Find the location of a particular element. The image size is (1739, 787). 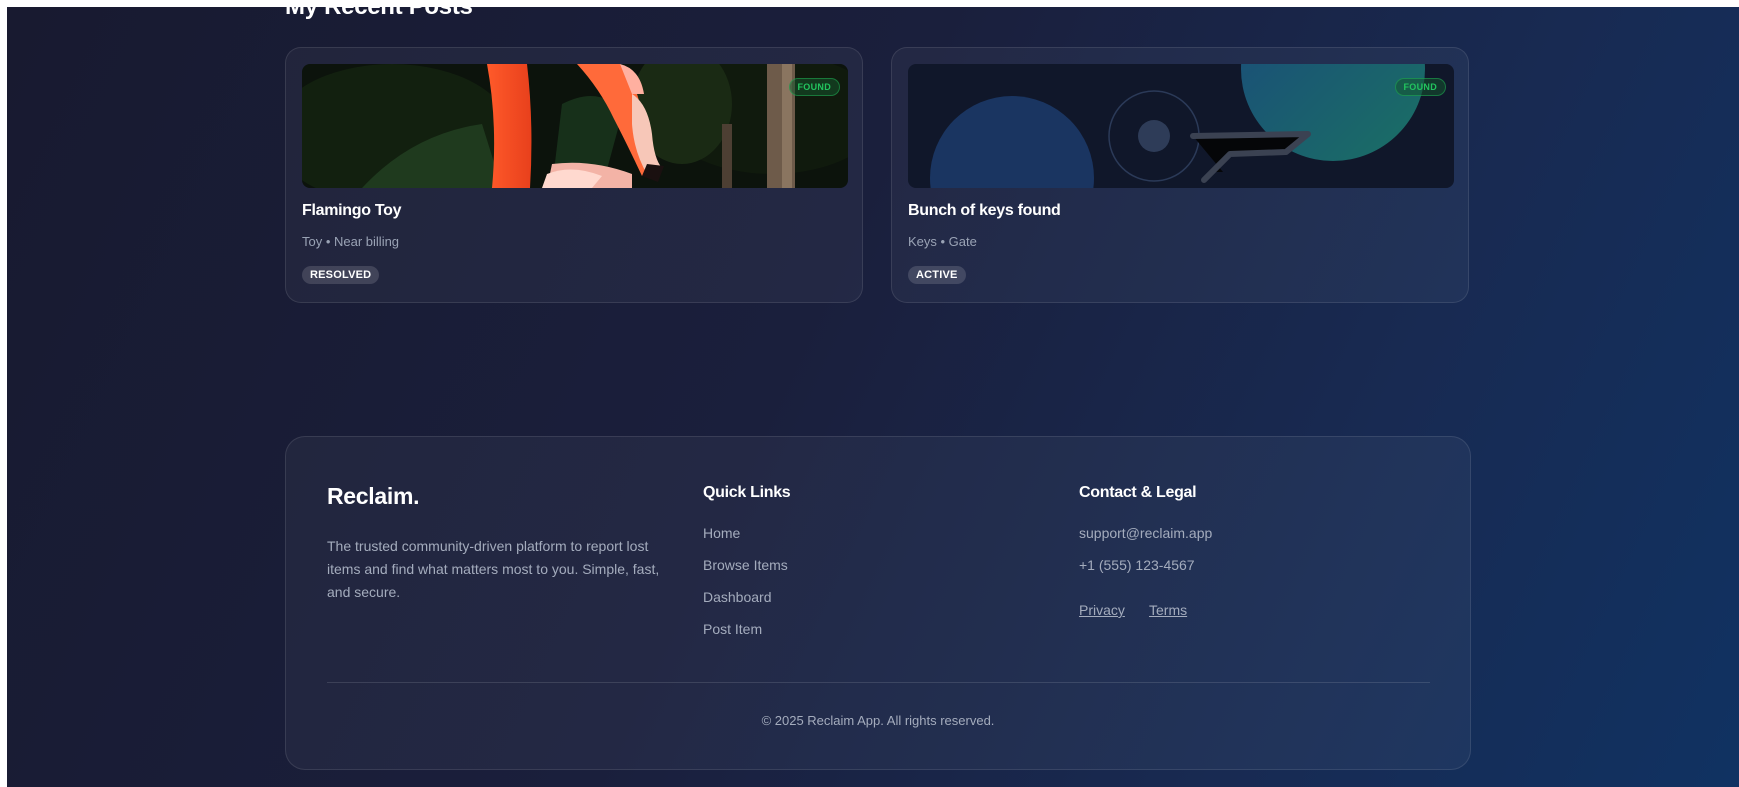

quick-links-heading: Quick Links is located at coordinates (747, 492).